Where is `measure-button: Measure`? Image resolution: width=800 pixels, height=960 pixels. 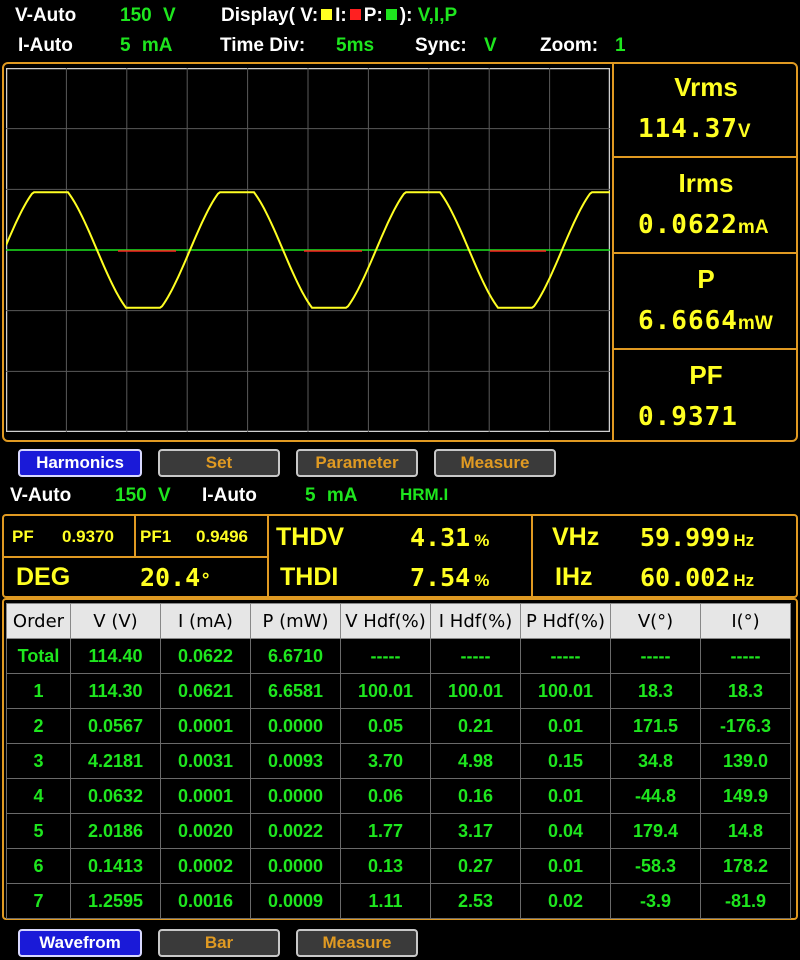
measure-button: Measure is located at coordinates (495, 463).